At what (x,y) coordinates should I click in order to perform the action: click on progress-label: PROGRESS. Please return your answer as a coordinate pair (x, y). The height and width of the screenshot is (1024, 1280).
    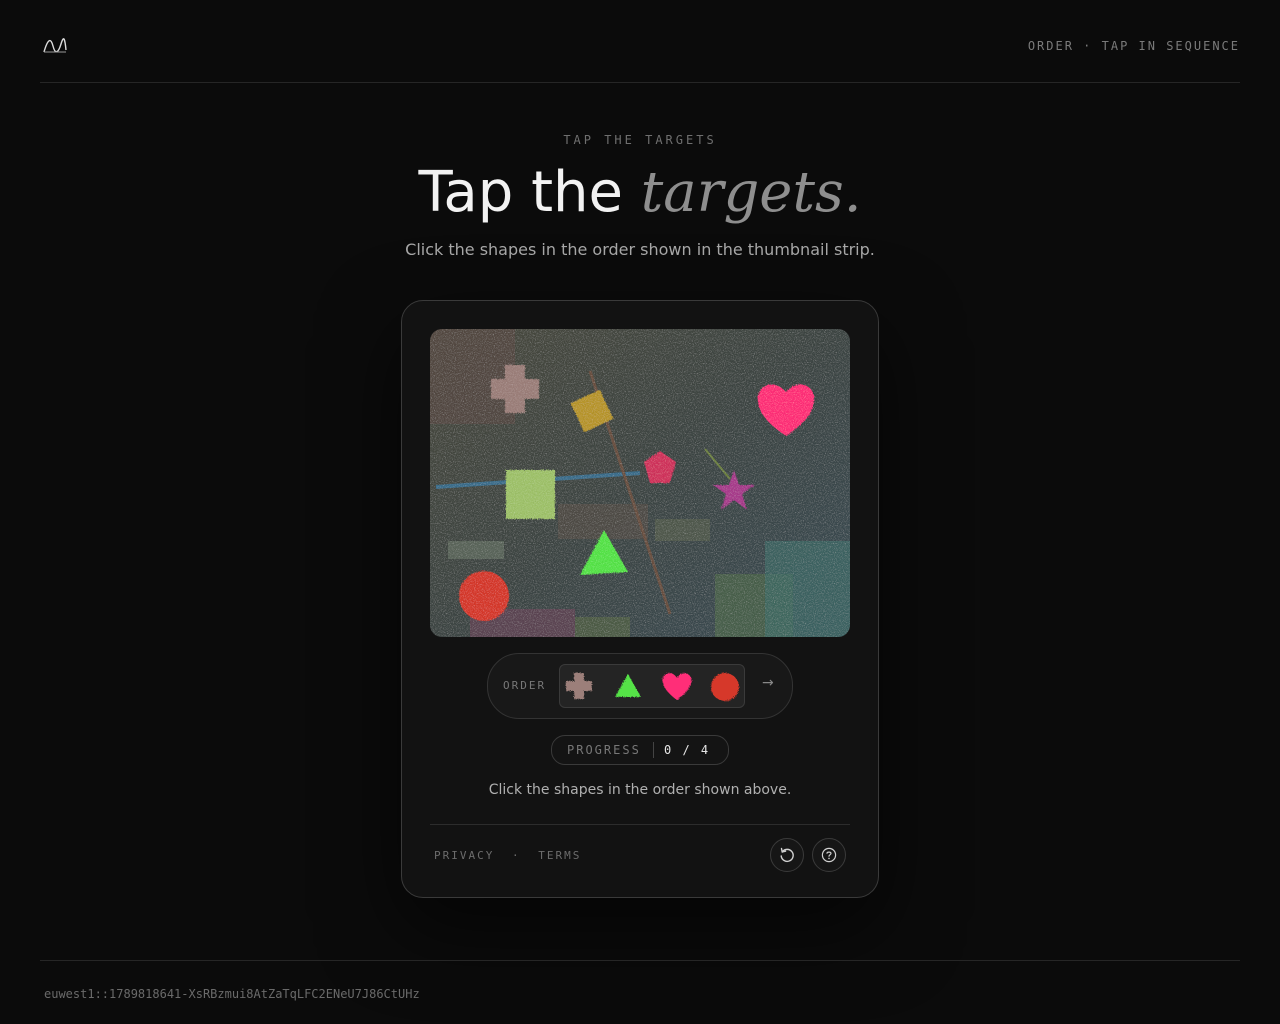
    Looking at the image, I should click on (604, 750).